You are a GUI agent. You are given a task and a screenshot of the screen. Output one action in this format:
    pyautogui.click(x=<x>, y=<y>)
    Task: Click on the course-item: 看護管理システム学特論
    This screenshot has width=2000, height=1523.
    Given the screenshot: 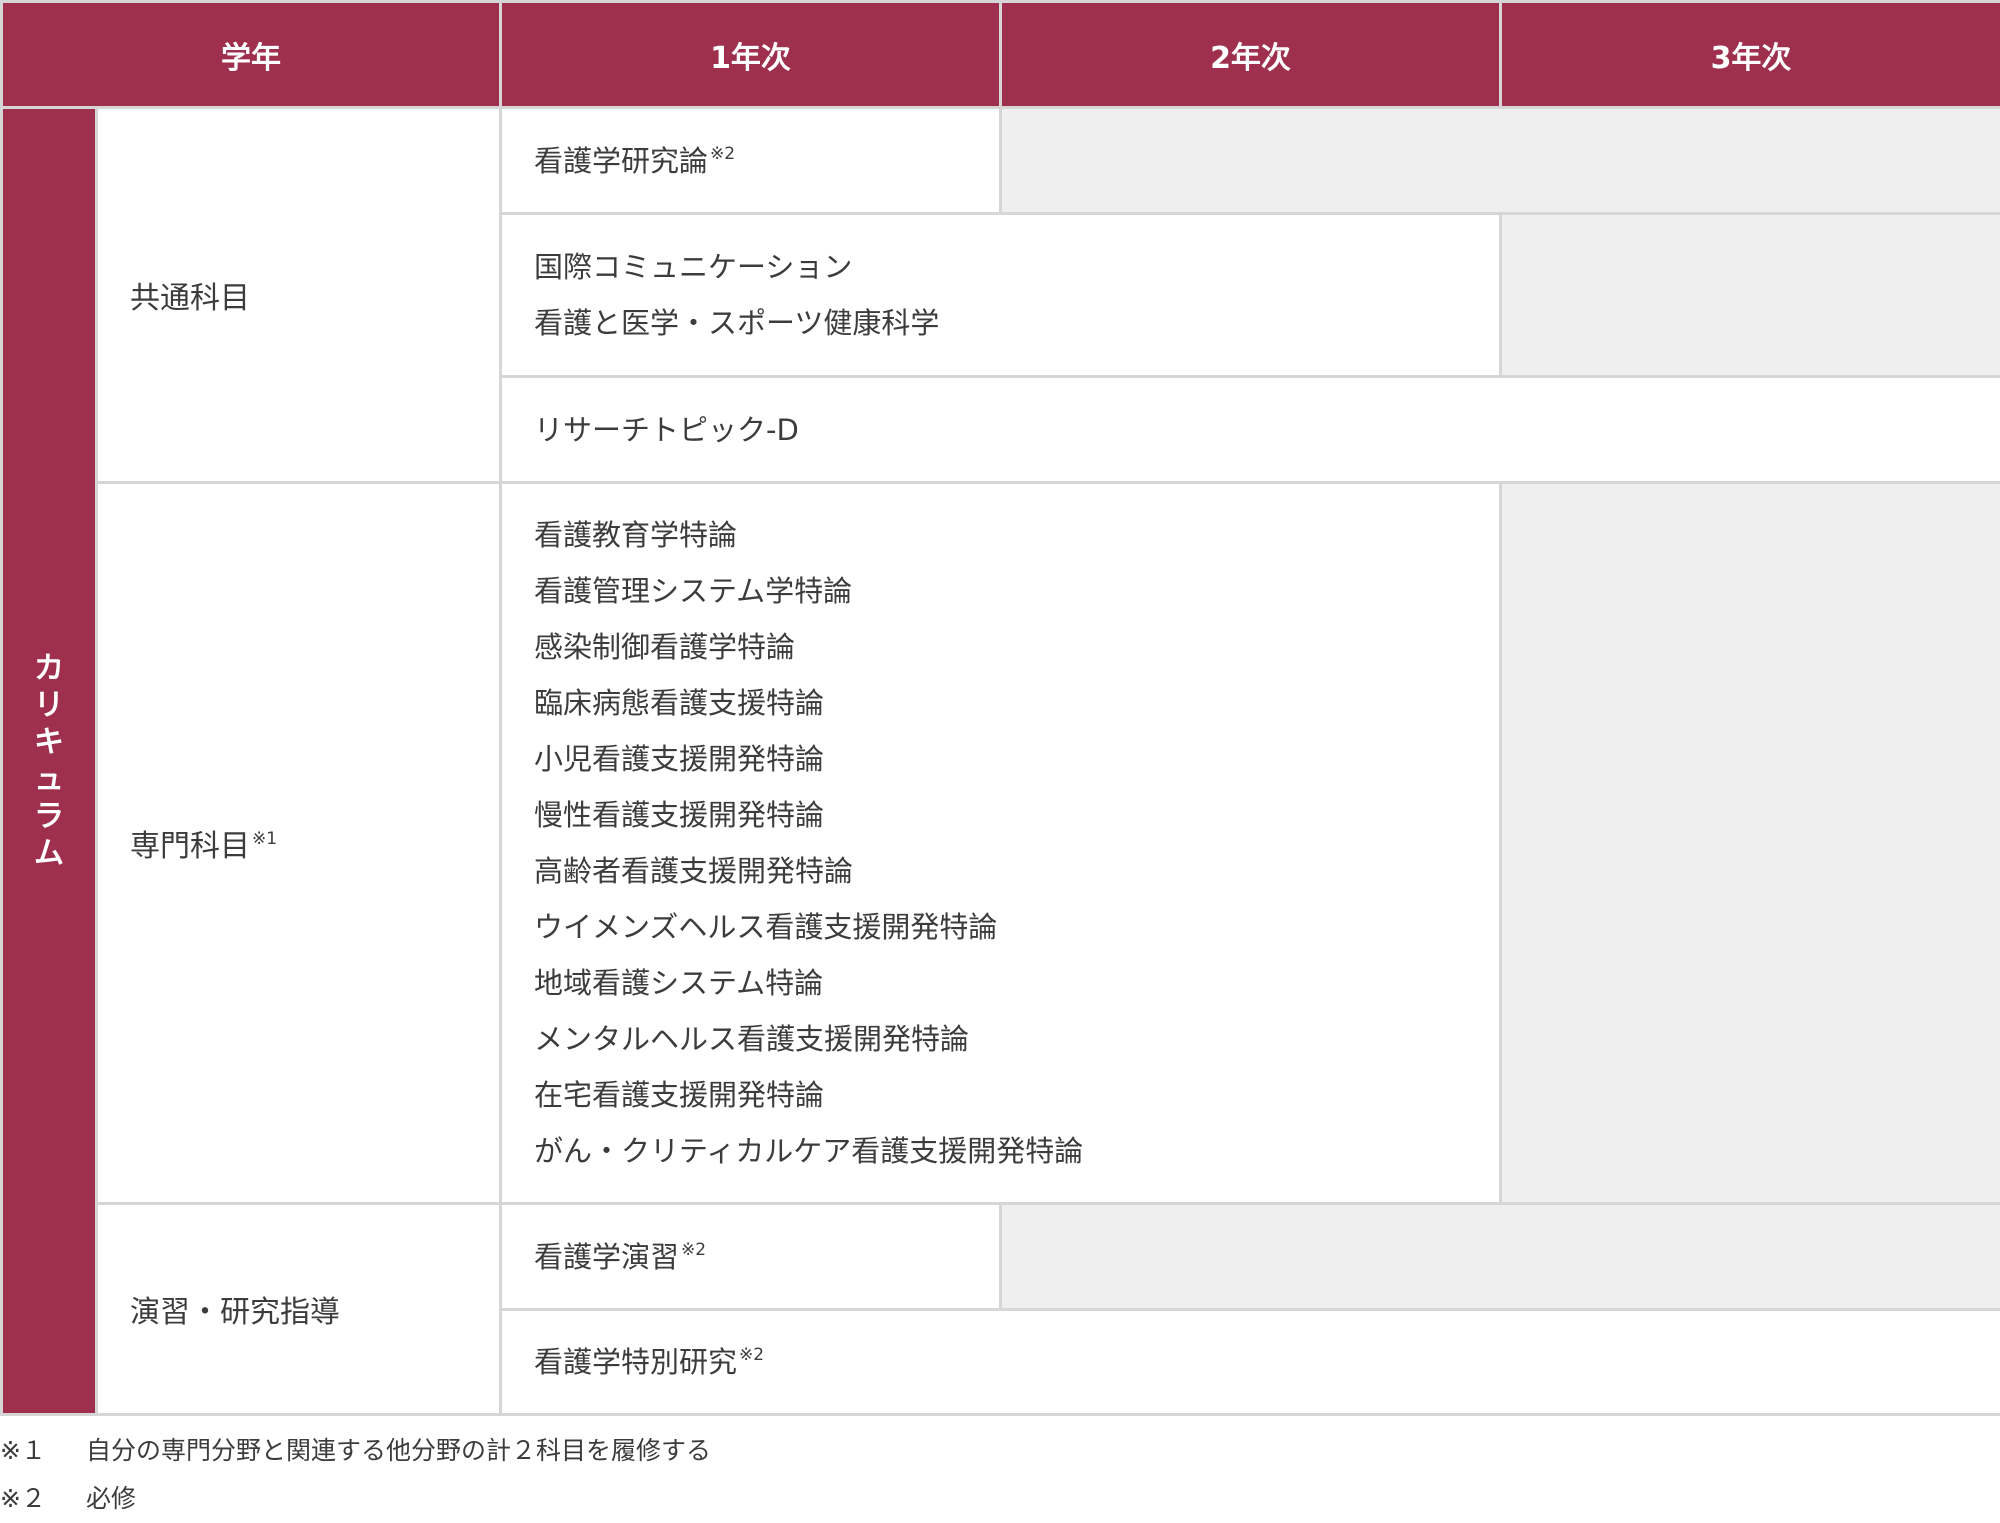 What is the action you would take?
    pyautogui.click(x=1016, y=591)
    